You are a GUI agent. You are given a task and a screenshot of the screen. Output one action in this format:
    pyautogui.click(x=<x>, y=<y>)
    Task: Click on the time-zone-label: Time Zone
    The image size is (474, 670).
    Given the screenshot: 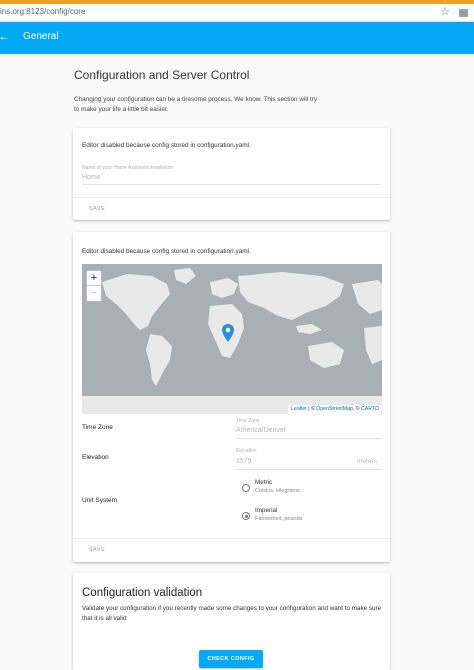 What is the action you would take?
    pyautogui.click(x=97, y=427)
    